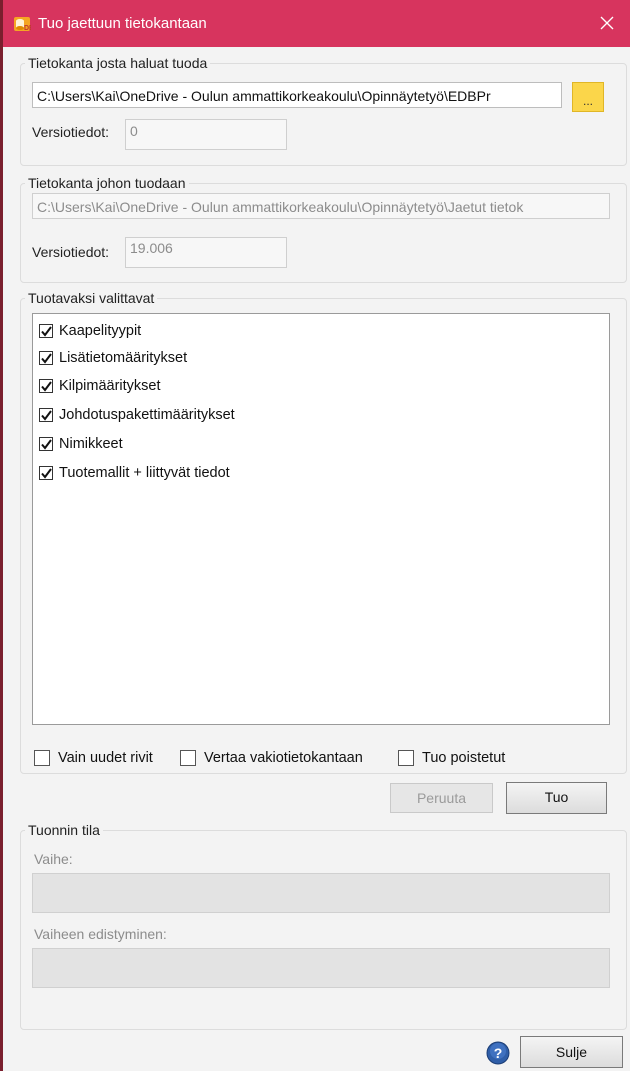  What do you see at coordinates (321, 968) in the screenshot?
I see `step-progress-bar` at bounding box center [321, 968].